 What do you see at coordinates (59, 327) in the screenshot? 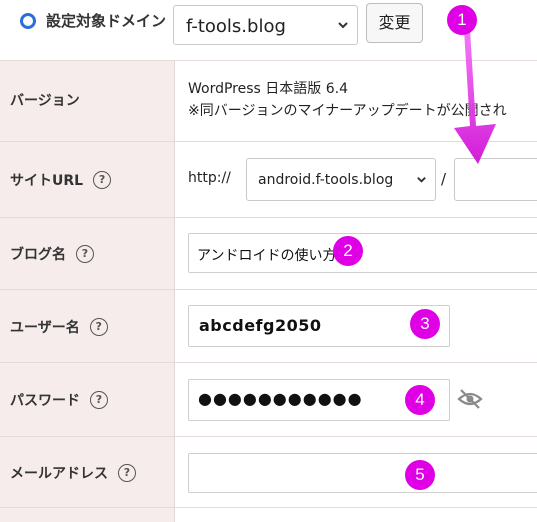
I see `username-label: ユーザー名 ?` at bounding box center [59, 327].